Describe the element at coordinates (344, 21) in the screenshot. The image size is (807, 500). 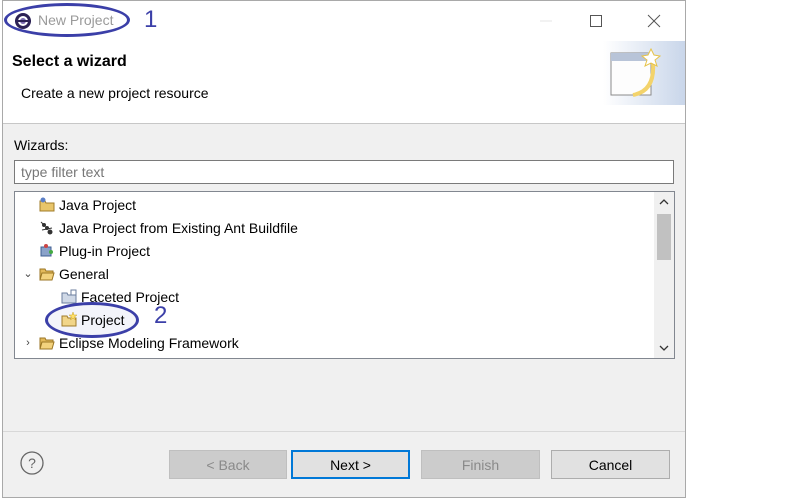
I see `title-bar: New Project 1` at that location.